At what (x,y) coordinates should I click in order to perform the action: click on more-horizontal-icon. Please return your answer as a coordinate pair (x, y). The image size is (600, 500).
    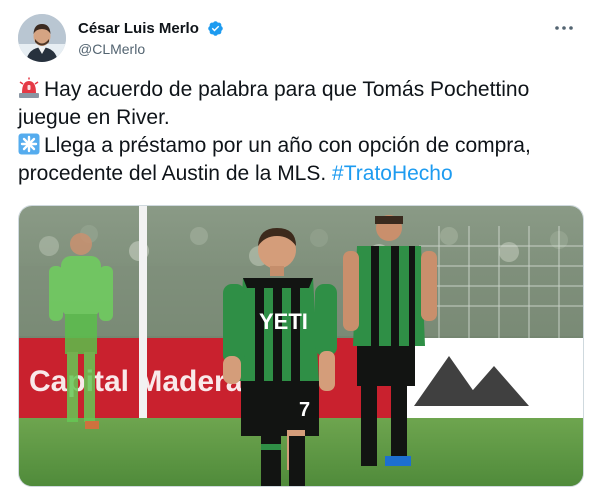
    Looking at the image, I should click on (564, 28).